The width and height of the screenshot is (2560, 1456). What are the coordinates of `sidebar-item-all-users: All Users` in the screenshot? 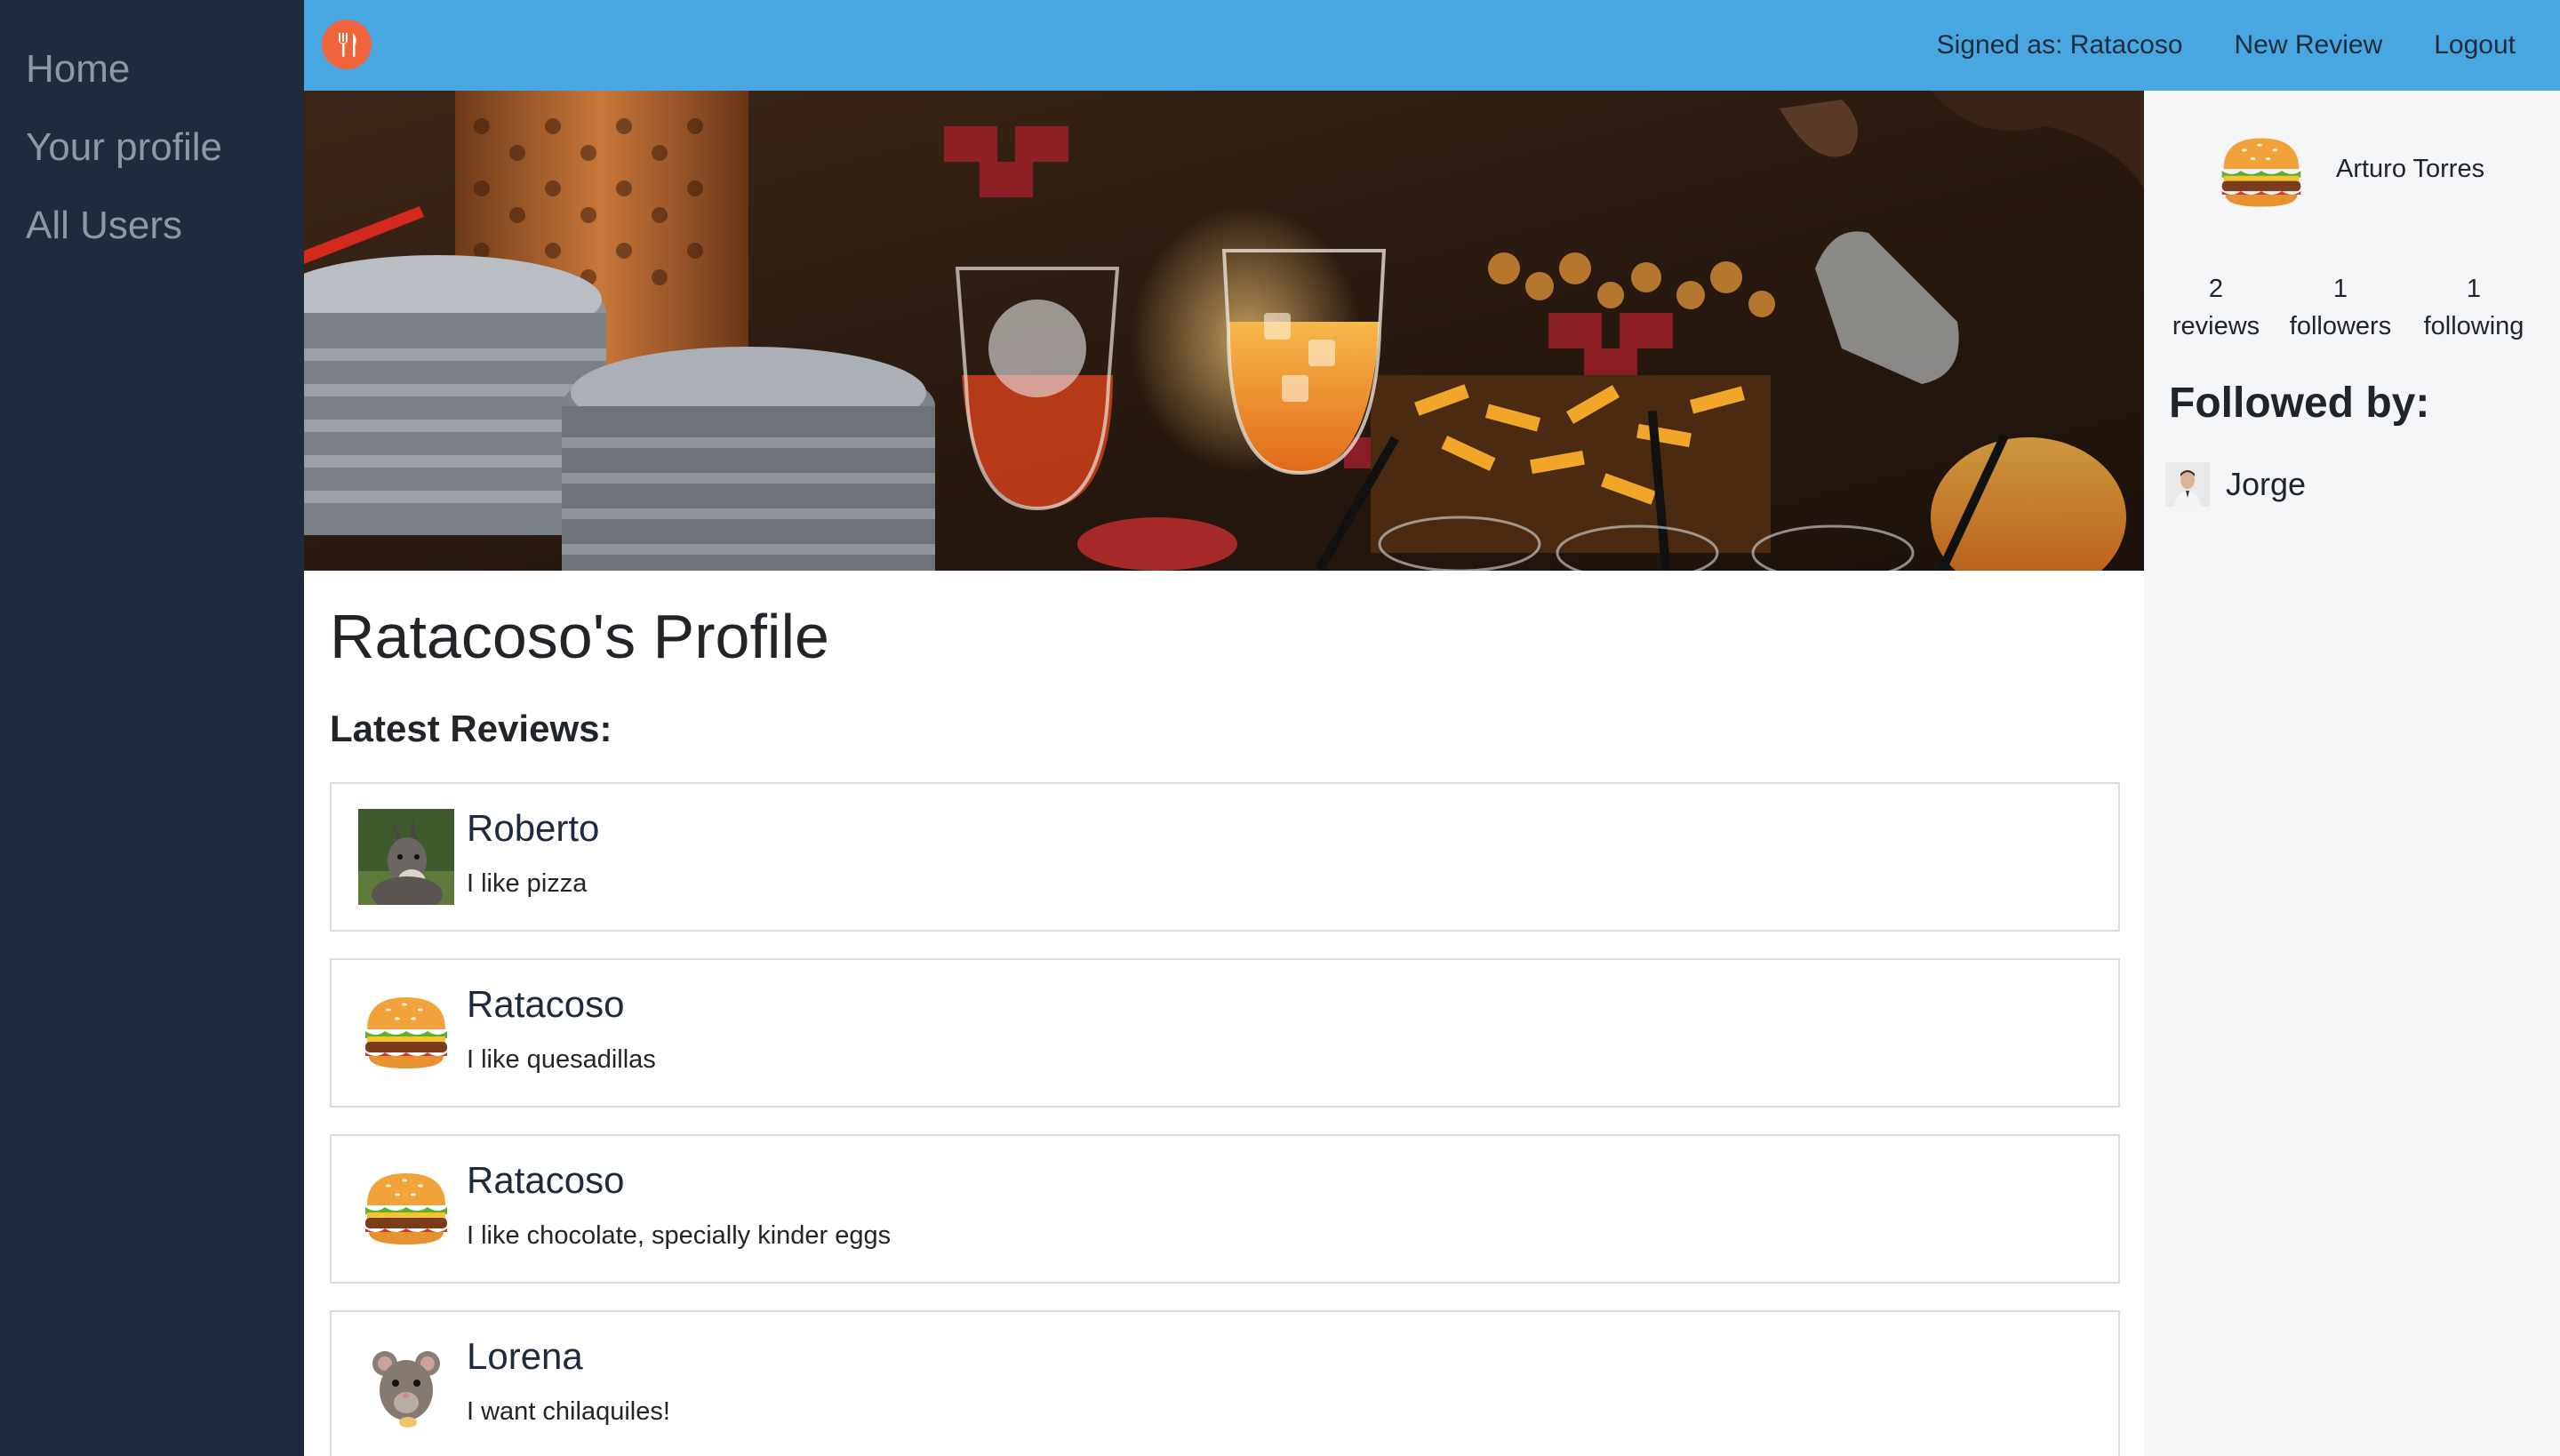 It's located at (152, 235).